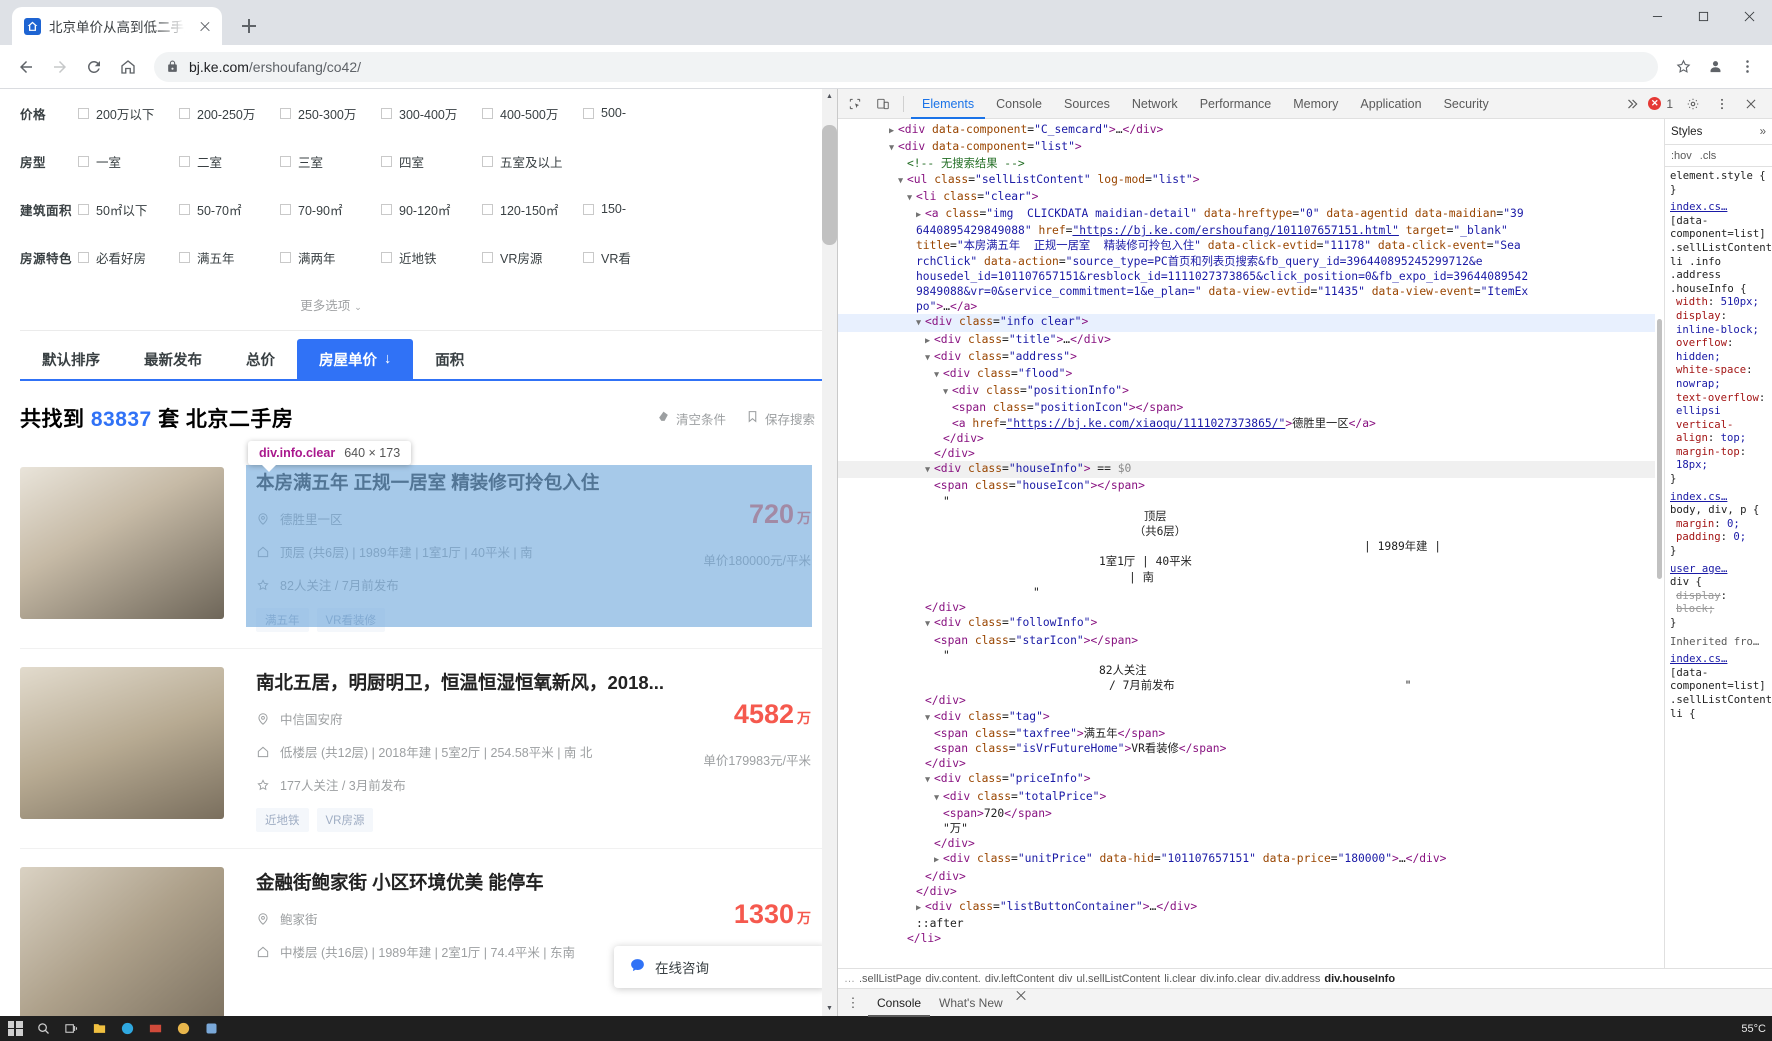 The image size is (1772, 1041). What do you see at coordinates (1718, 405) in the screenshot?
I see `style-property: text-overflow: ellipsi` at bounding box center [1718, 405].